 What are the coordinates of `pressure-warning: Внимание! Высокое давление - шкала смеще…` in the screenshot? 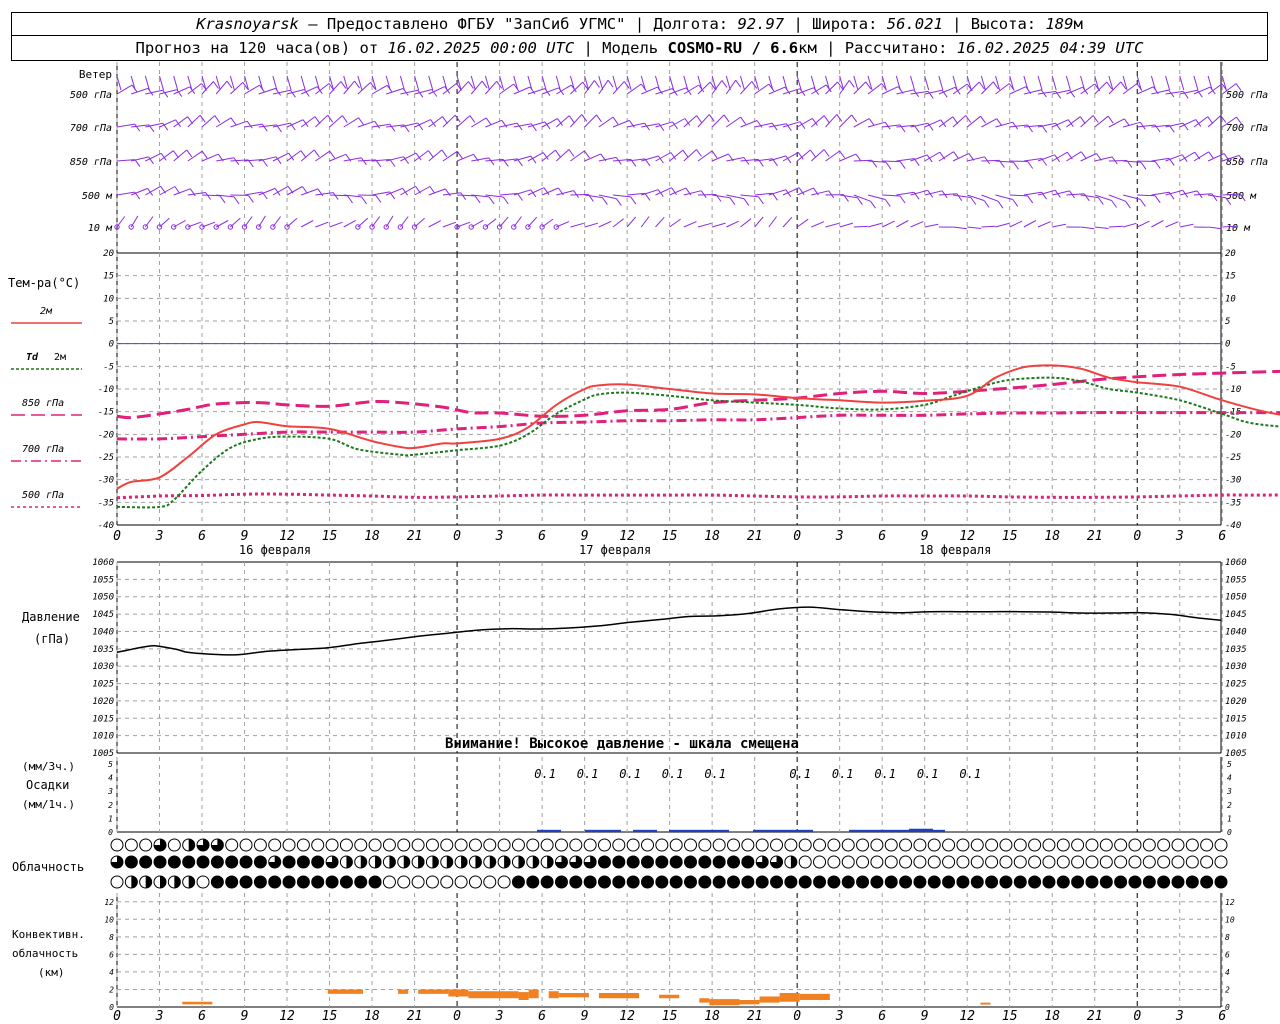 It's located at (622, 744).